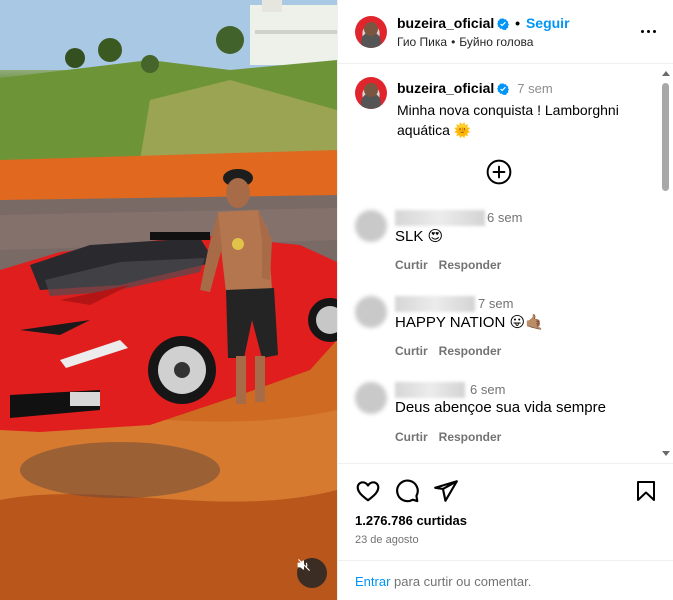 The image size is (673, 600). Describe the element at coordinates (445, 23) in the screenshot. I see `author-username: buzeira_oficial` at that location.